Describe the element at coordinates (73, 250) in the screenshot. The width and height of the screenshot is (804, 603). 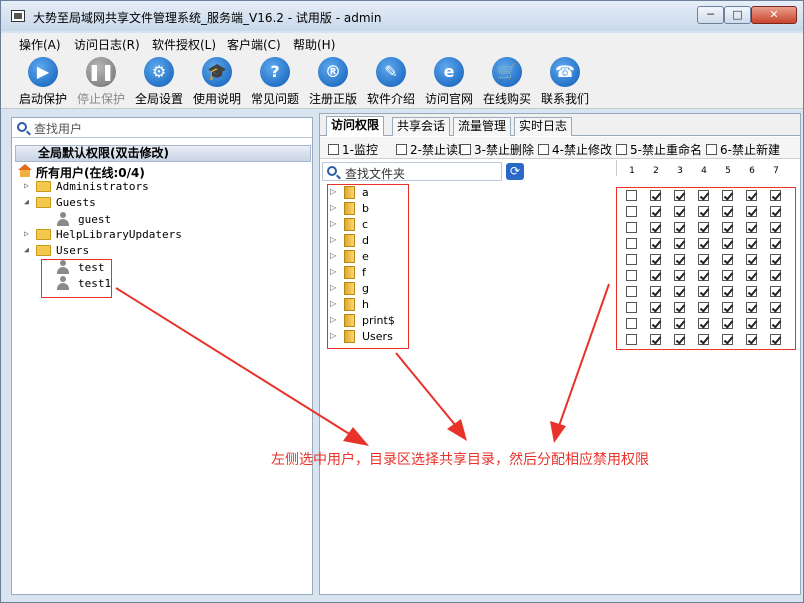
I see `group-label: Users` at that location.